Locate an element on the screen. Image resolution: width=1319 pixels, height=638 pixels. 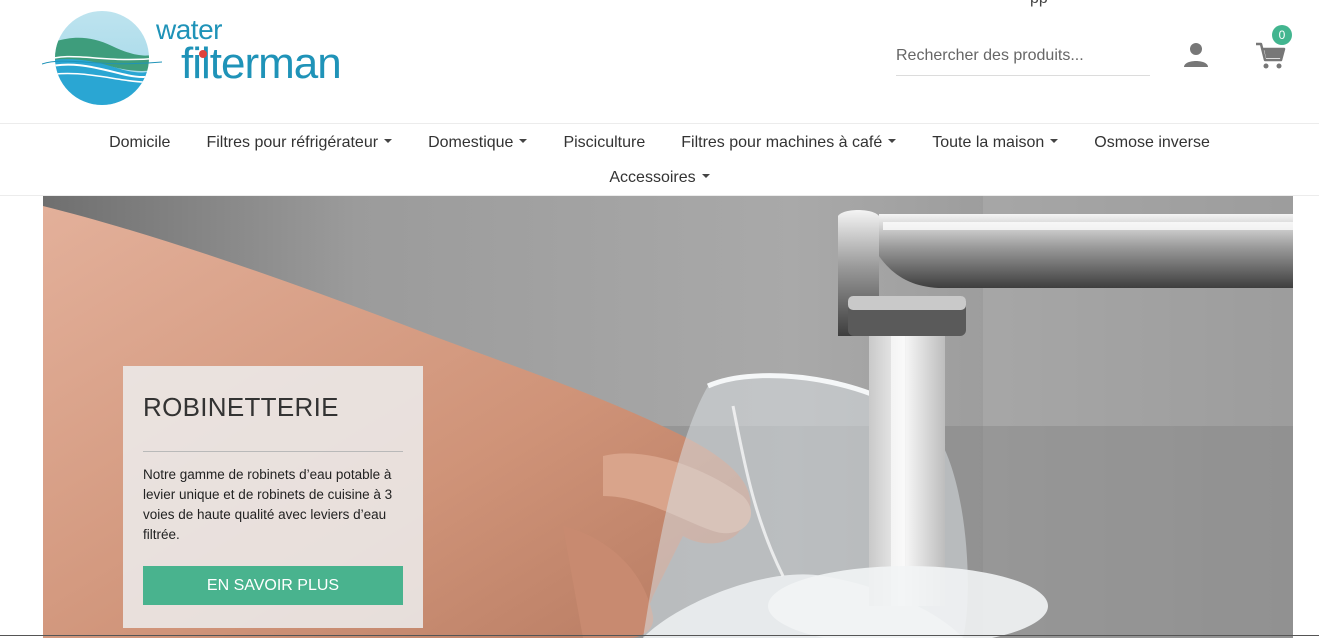
nav-item-label: Toute la maison is located at coordinates (988, 142).